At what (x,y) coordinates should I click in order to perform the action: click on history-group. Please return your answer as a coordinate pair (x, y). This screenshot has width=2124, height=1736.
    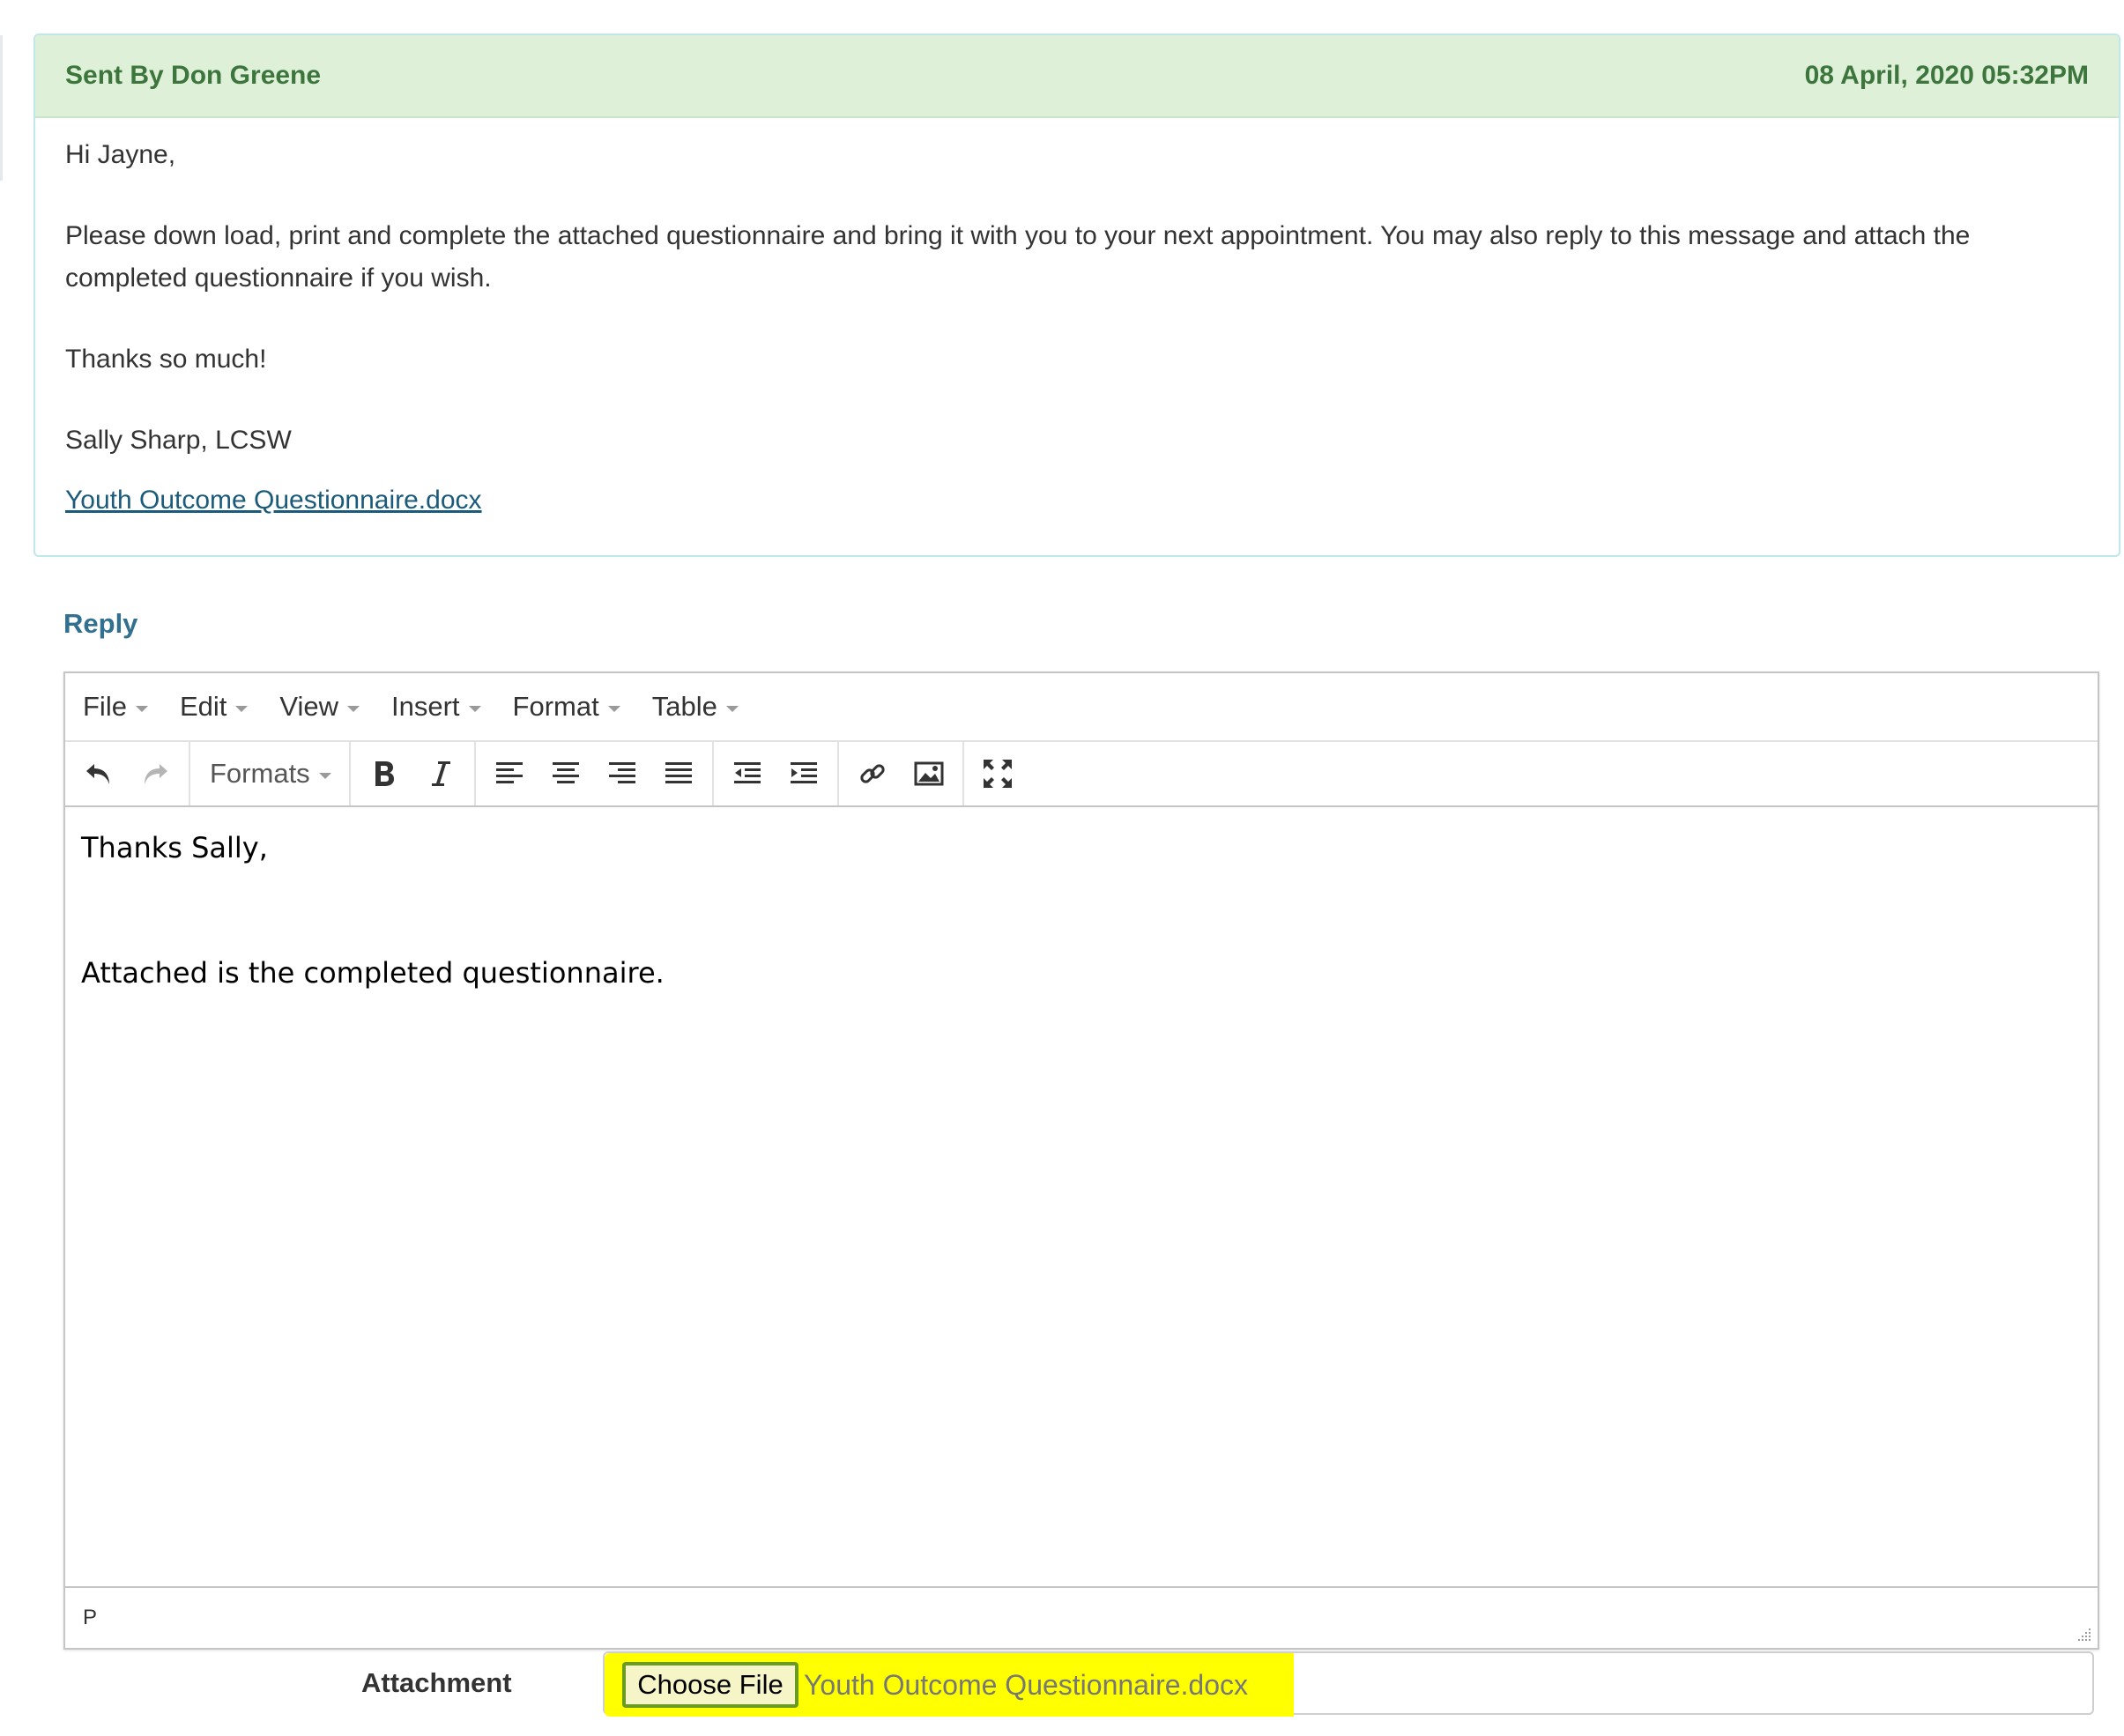
    Looking at the image, I should click on (127, 773).